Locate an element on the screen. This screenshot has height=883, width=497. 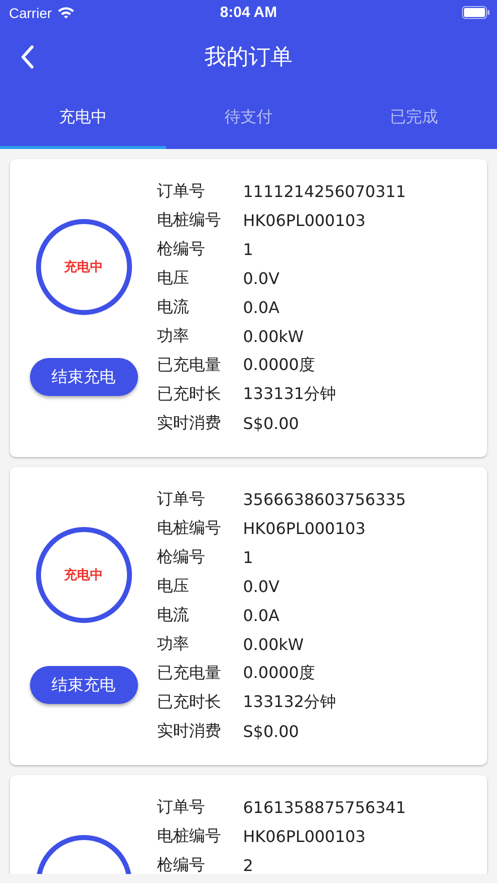
order-tab: 已完成 is located at coordinates (414, 119).